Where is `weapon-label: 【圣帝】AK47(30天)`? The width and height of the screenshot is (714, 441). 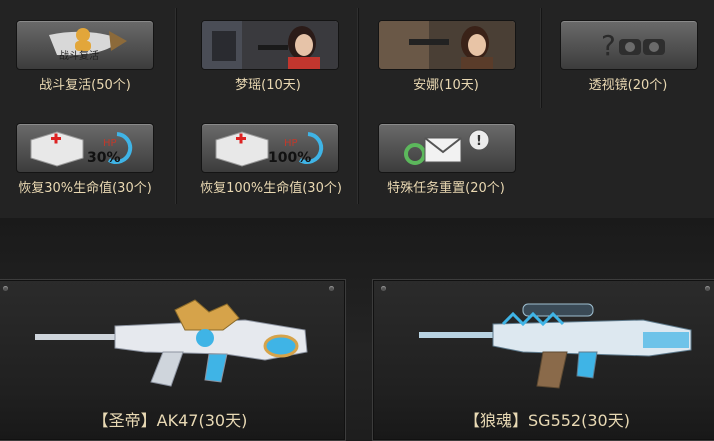
weapon-label: 【圣帝】AK47(30天) is located at coordinates (170, 420).